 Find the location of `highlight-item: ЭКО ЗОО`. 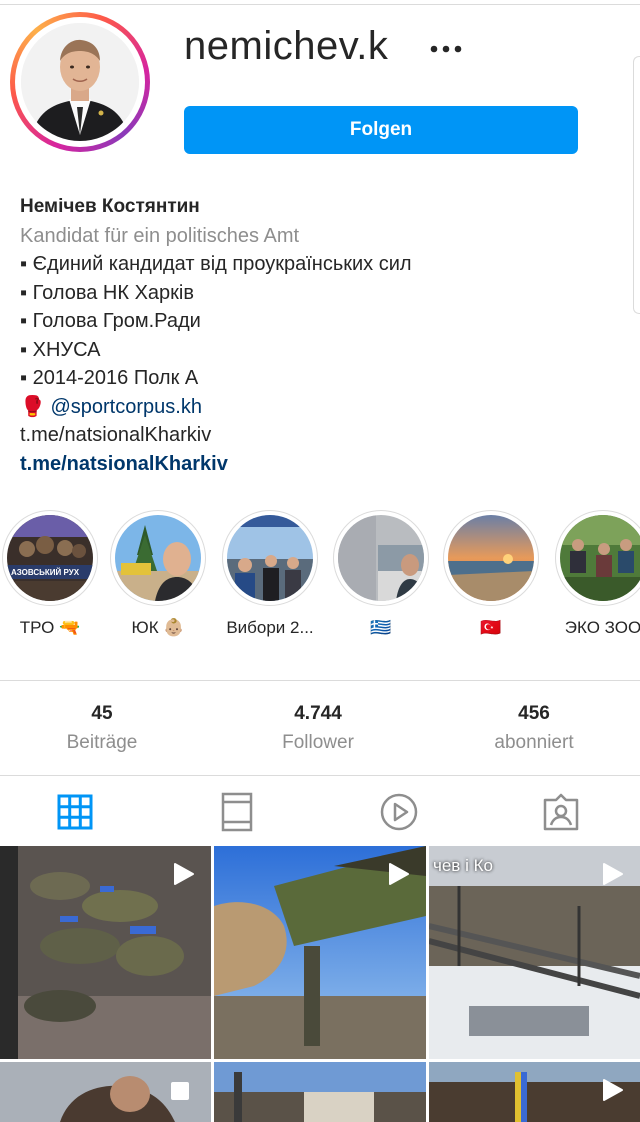

highlight-item: ЭКО ЗОО is located at coordinates (596, 574).